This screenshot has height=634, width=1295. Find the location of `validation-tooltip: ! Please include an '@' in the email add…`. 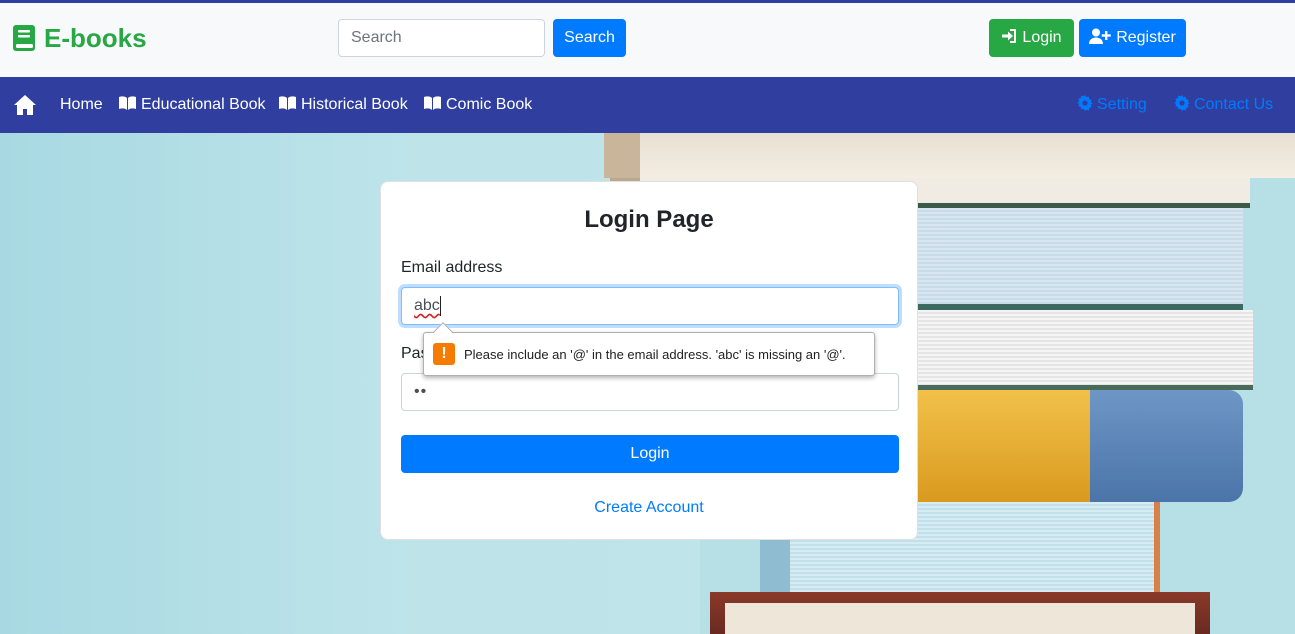

validation-tooltip: ! Please include an '@' in the email add… is located at coordinates (649, 349).